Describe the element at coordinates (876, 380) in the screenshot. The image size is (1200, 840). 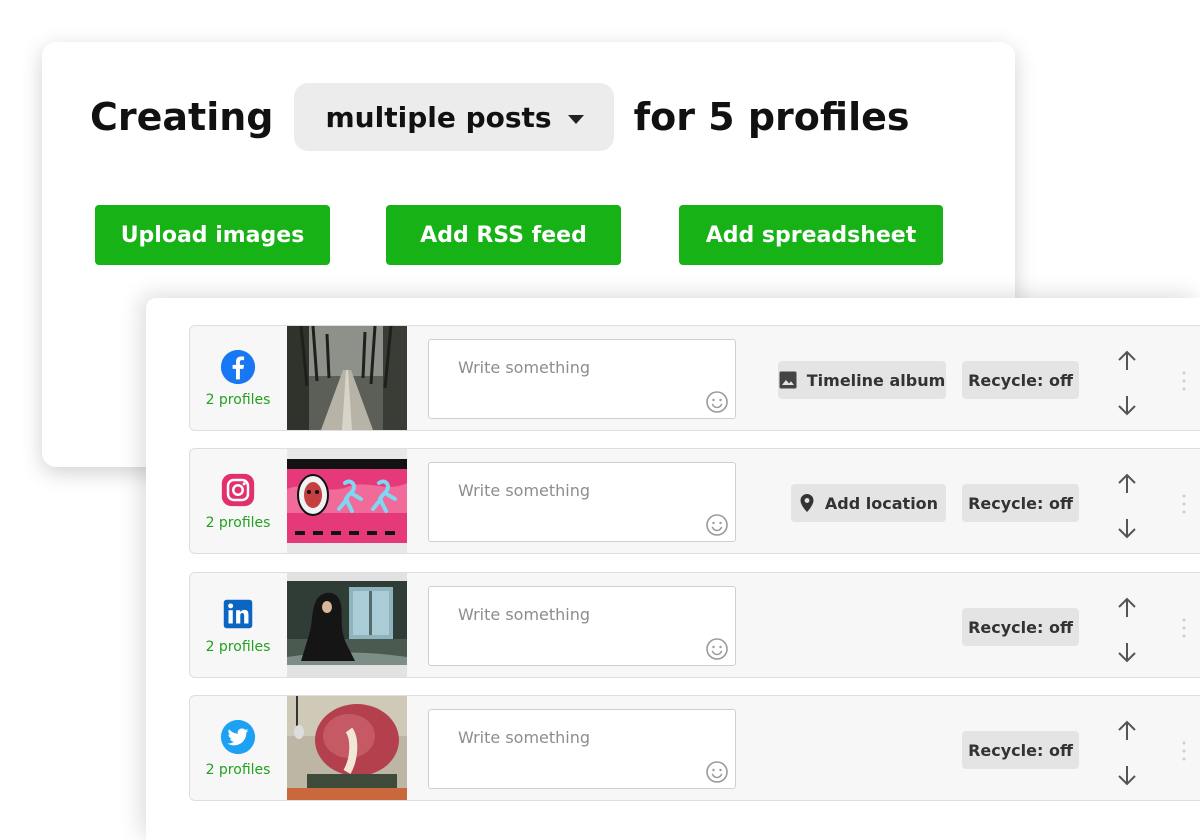
I see `timeline-album-label: Timeline album` at that location.